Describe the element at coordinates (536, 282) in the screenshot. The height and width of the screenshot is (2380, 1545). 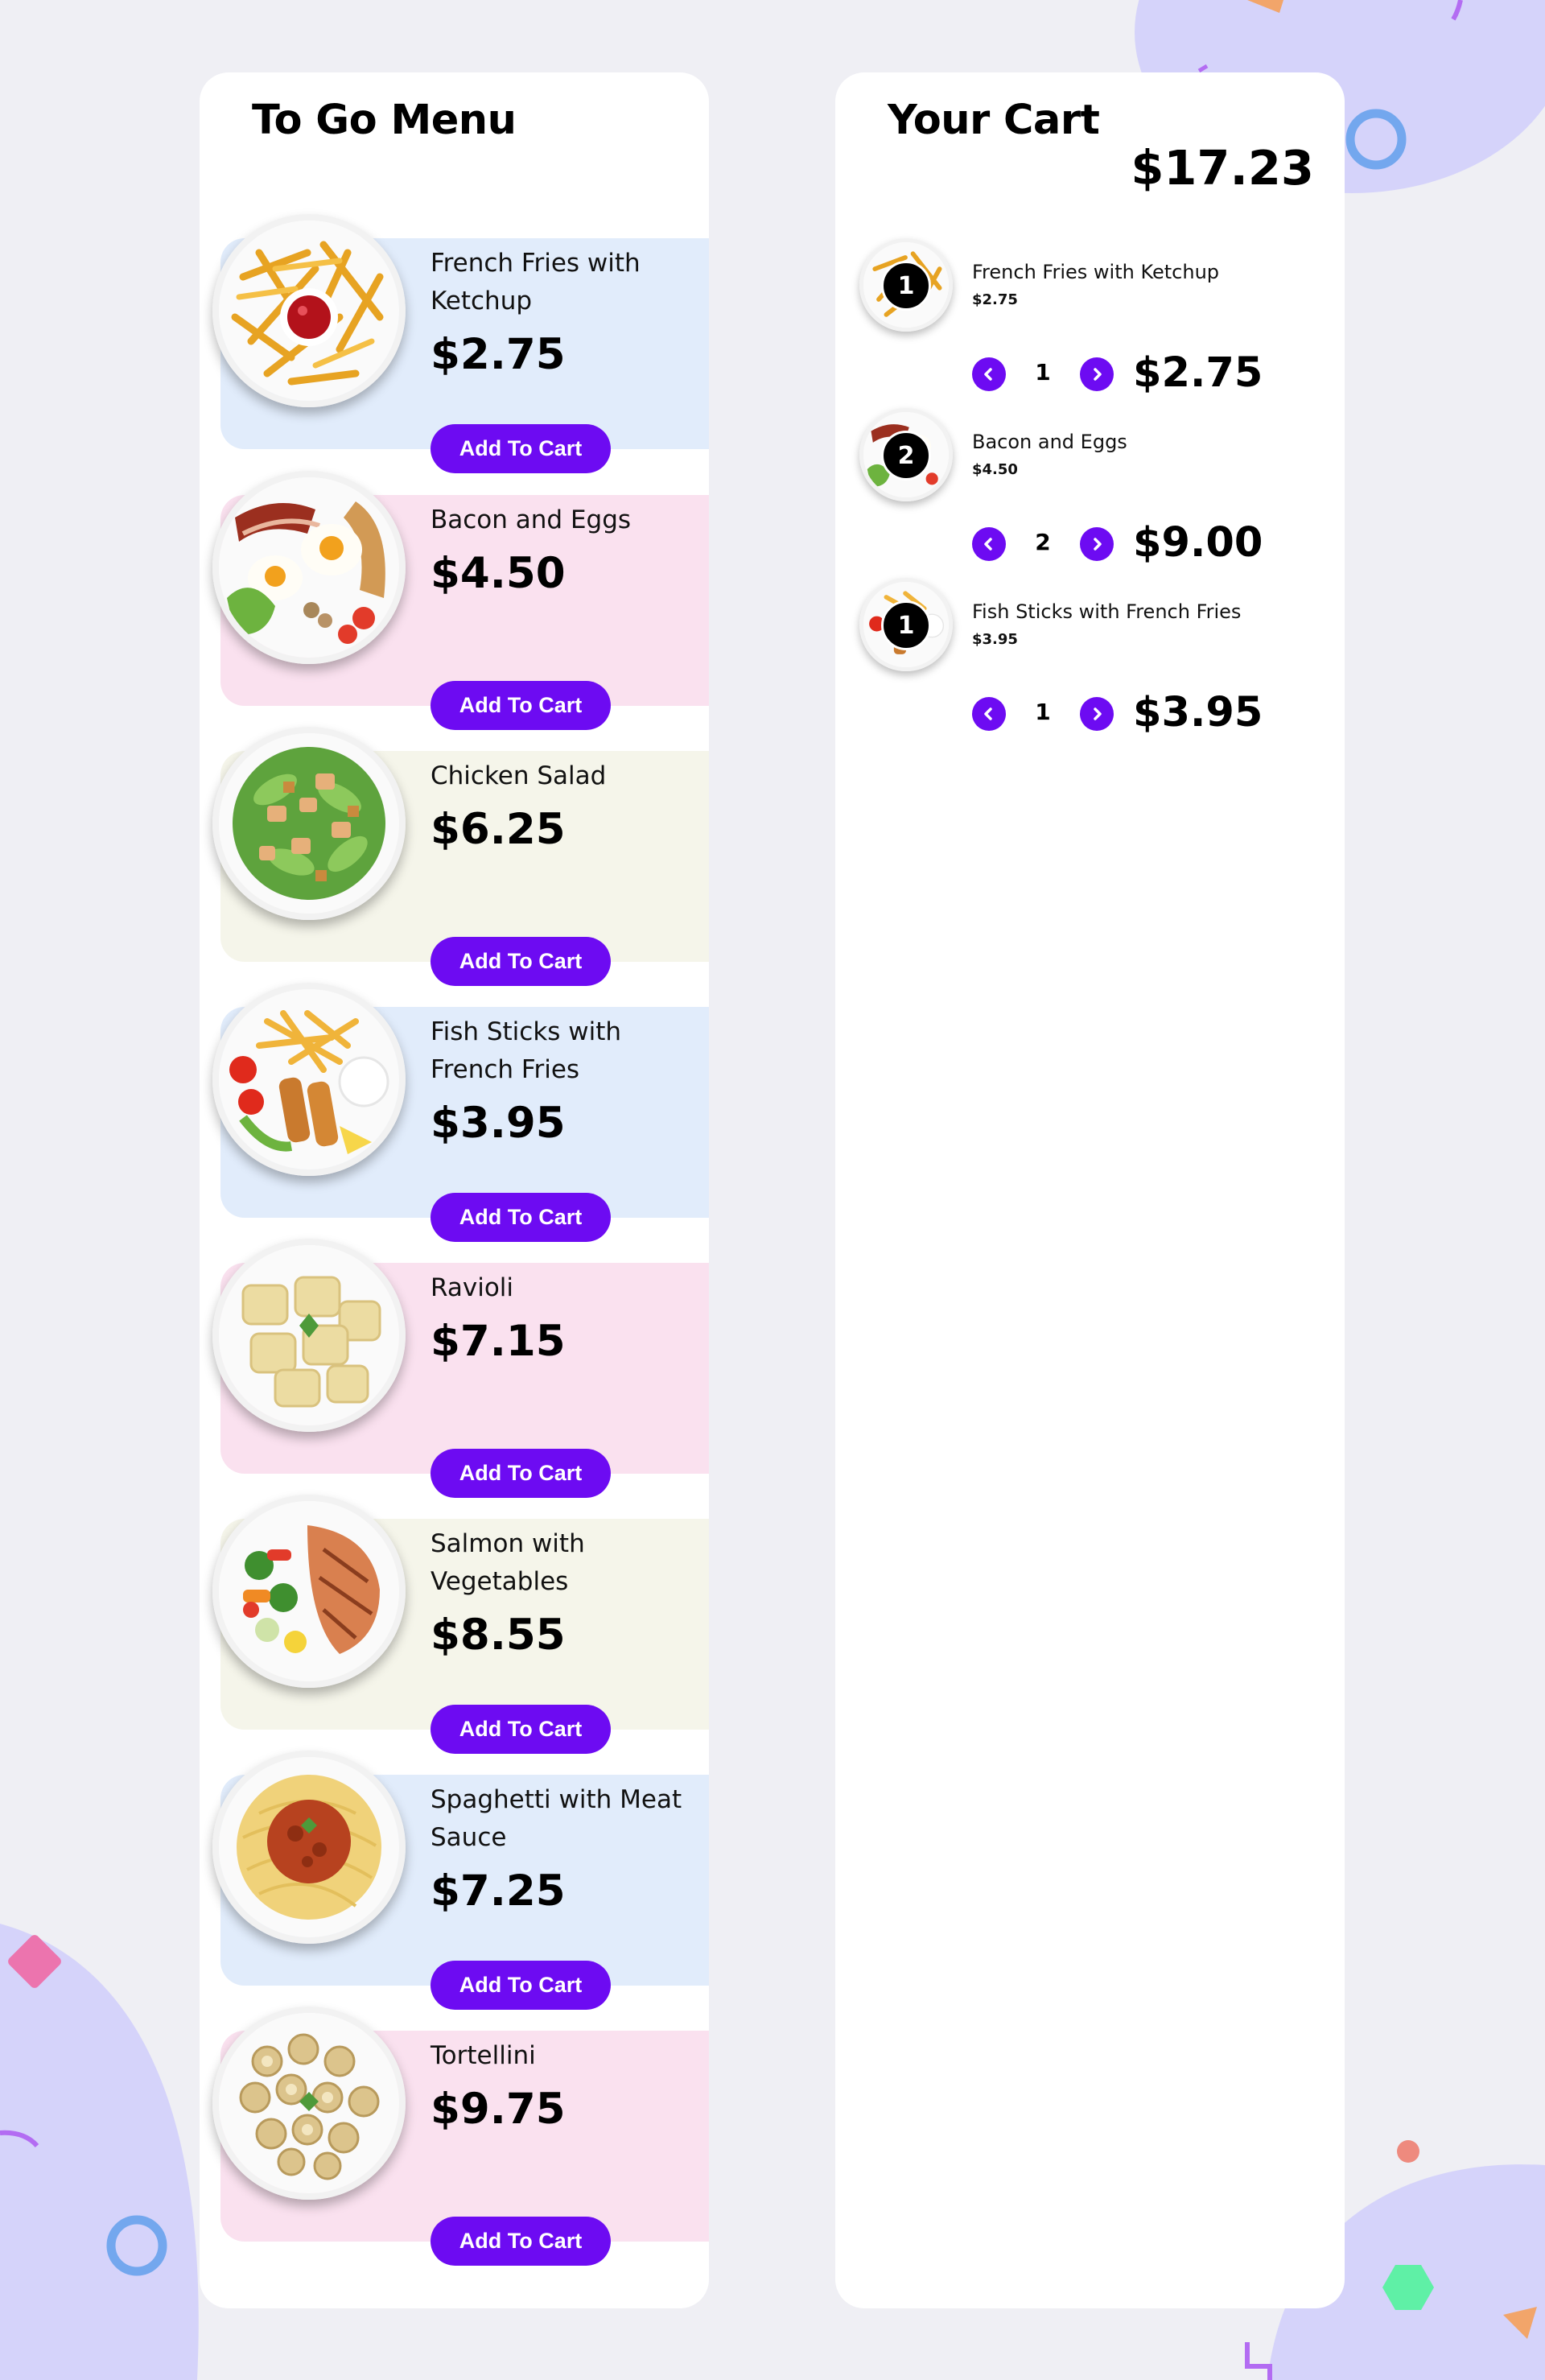
I see `menu-item-name: French Fries with Ketchup` at that location.